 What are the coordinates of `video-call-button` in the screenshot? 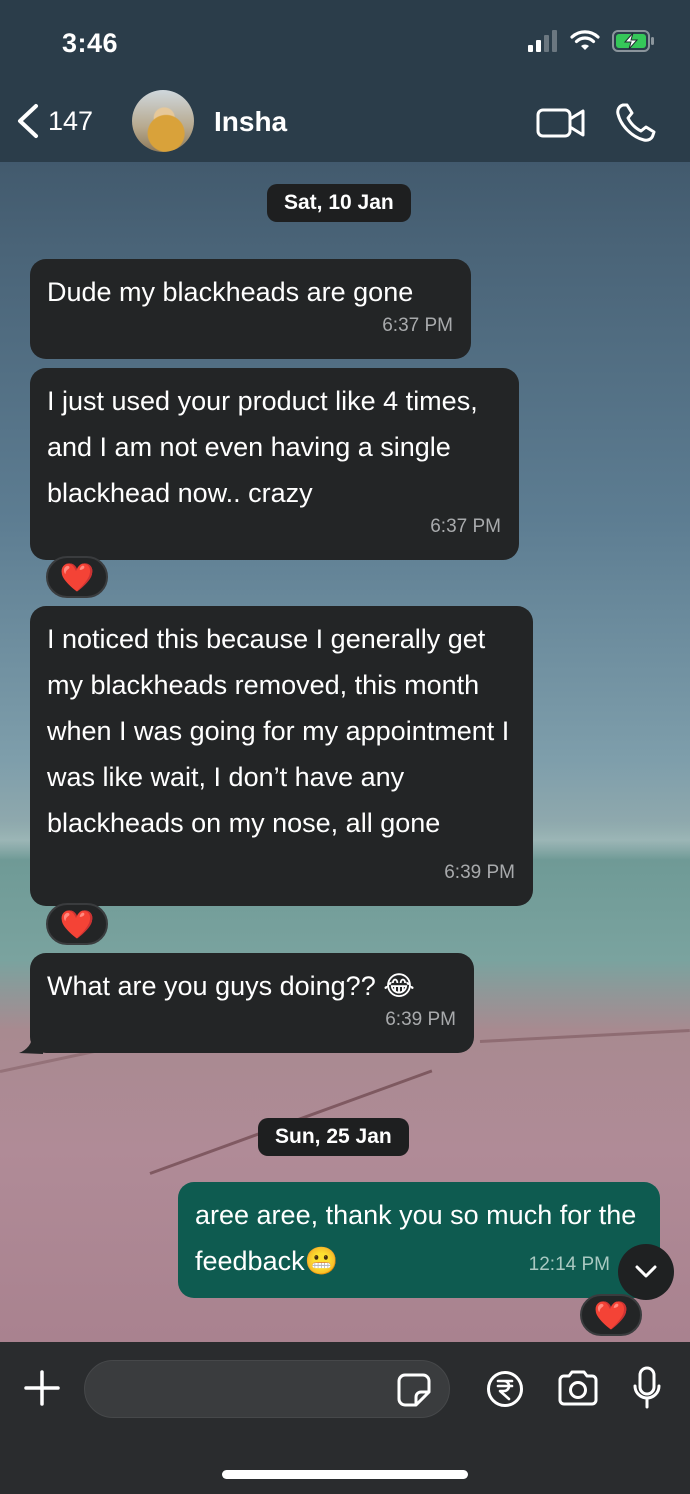 It's located at (561, 125).